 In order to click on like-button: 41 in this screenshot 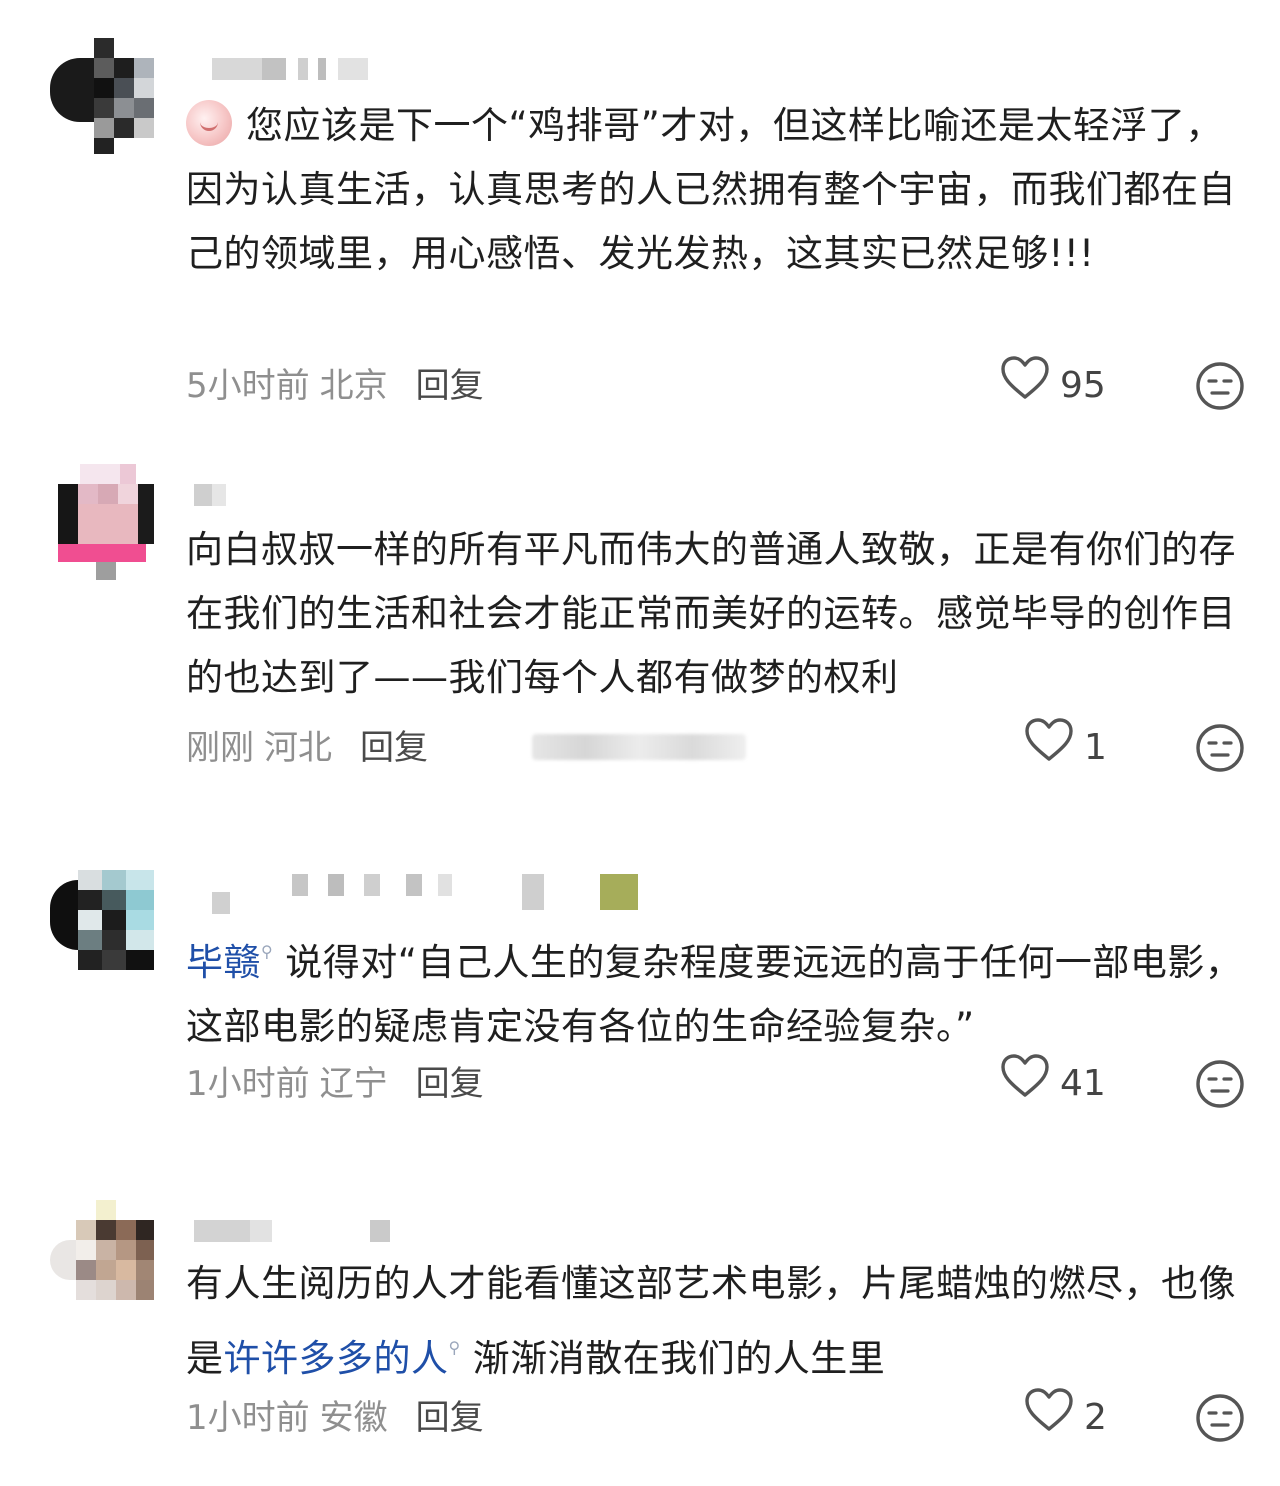, I will do `click(1053, 1080)`.